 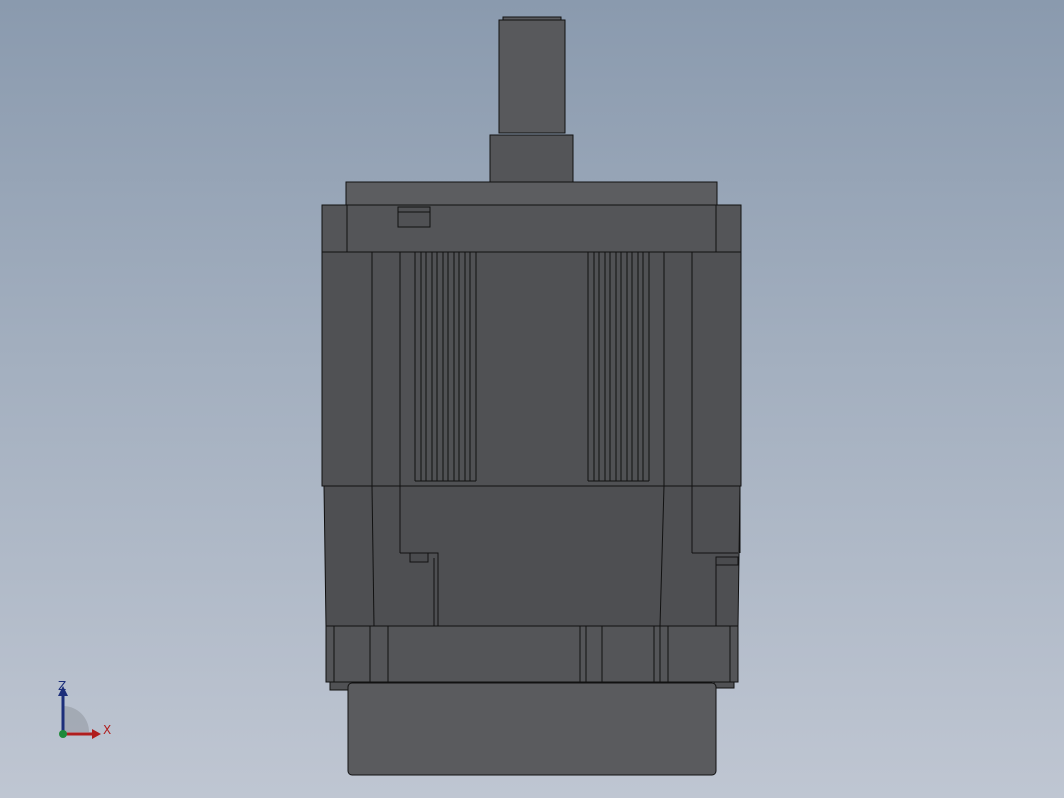 I want to click on triad-origin-icon, so click(x=63, y=734).